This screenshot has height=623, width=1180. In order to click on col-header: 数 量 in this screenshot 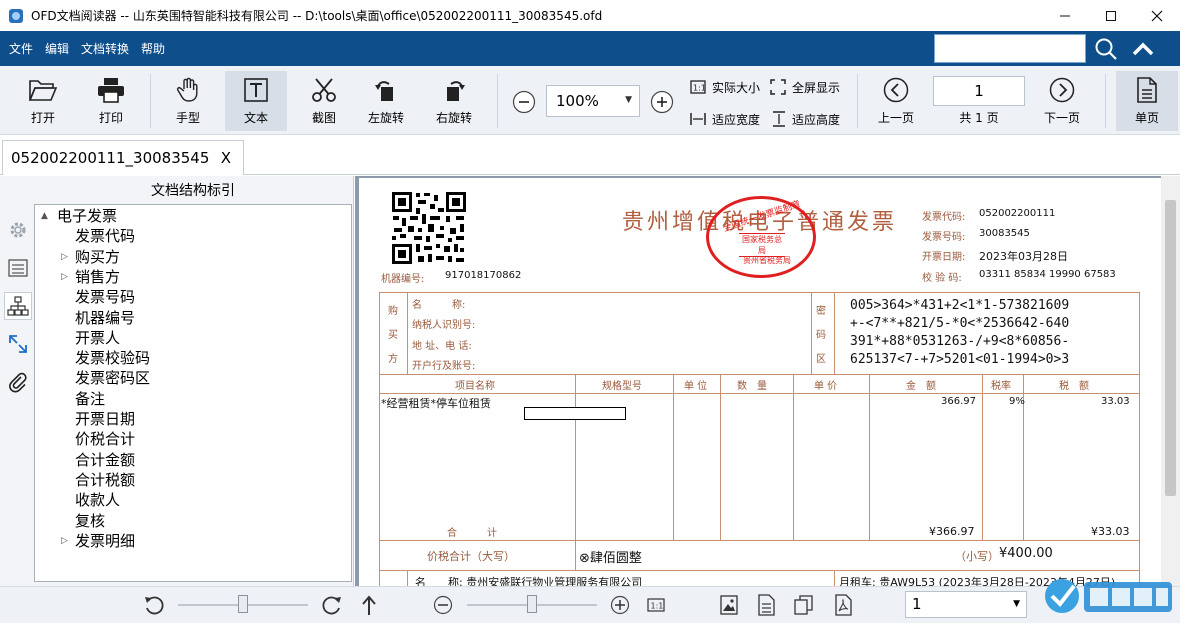, I will do `click(752, 386)`.